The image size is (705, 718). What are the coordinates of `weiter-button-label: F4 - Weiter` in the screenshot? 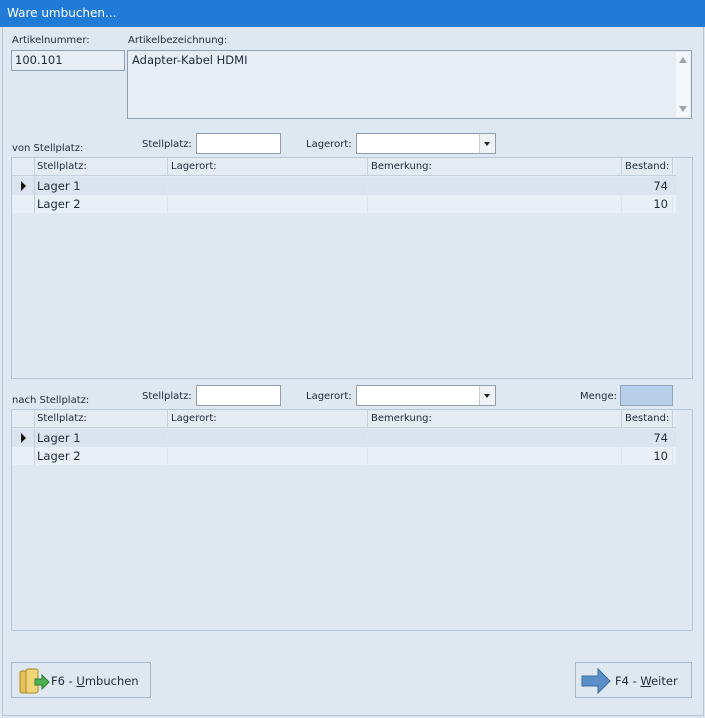 It's located at (646, 681).